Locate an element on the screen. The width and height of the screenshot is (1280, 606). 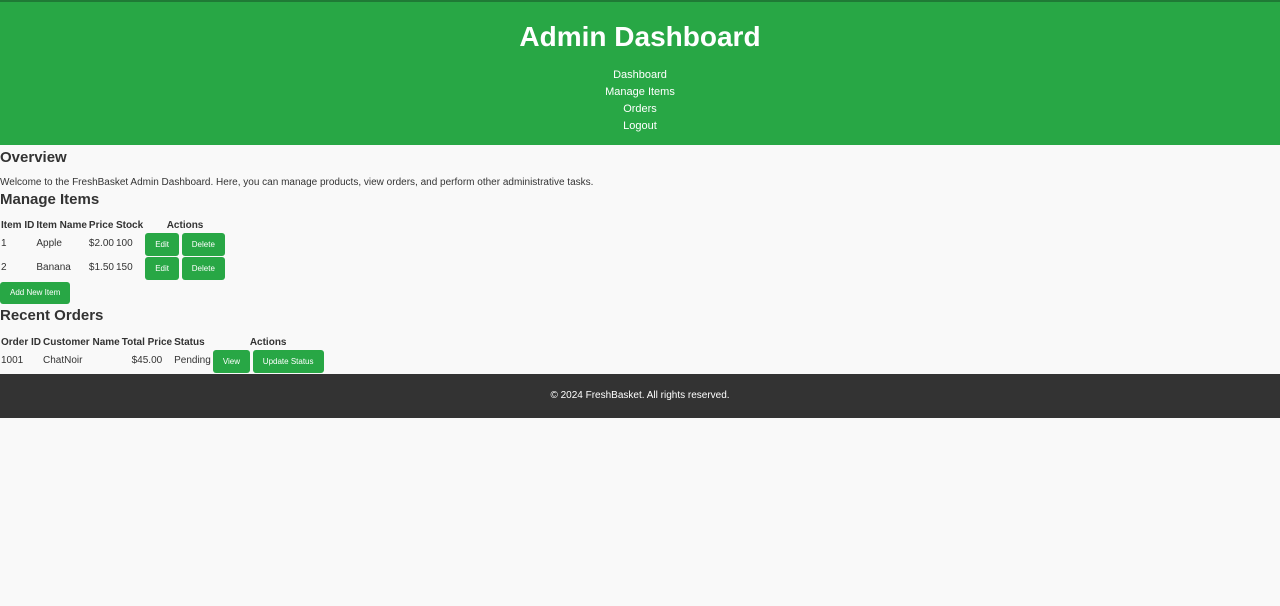
nav-link-orders: Orders is located at coordinates (640, 109).